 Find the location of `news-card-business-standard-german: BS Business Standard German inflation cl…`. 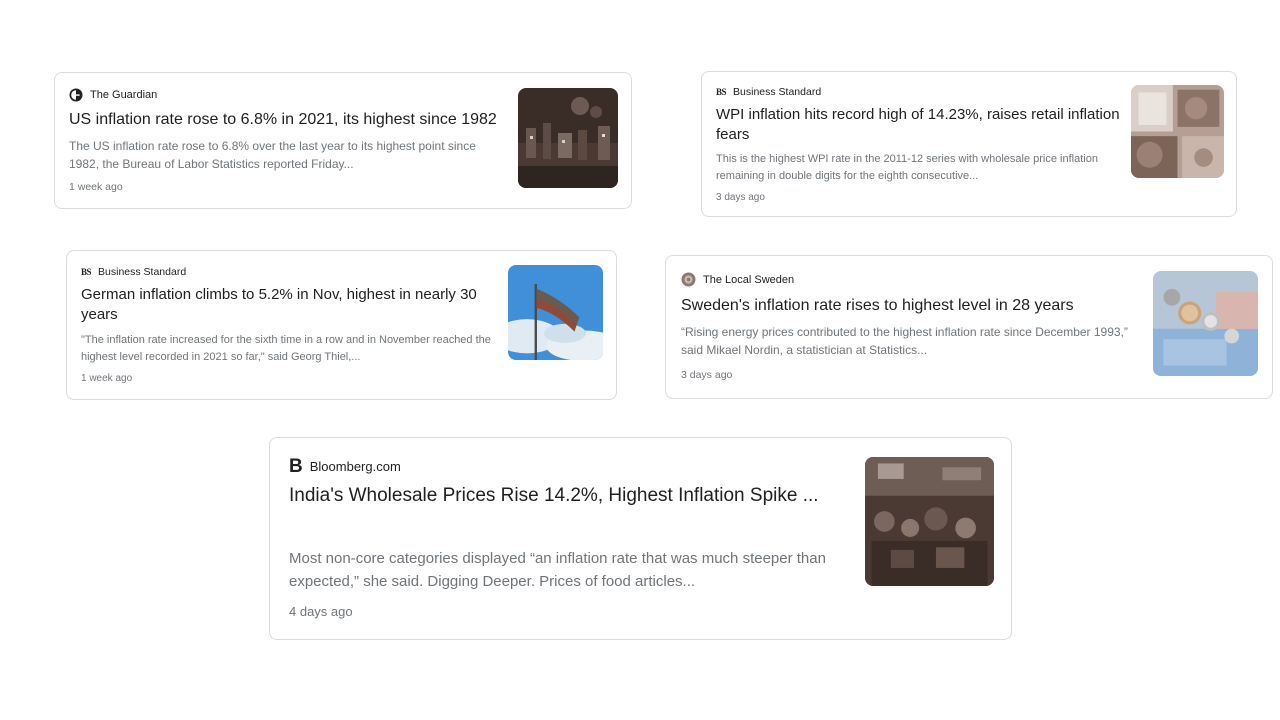

news-card-business-standard-german: BS Business Standard German inflation cl… is located at coordinates (341, 325).